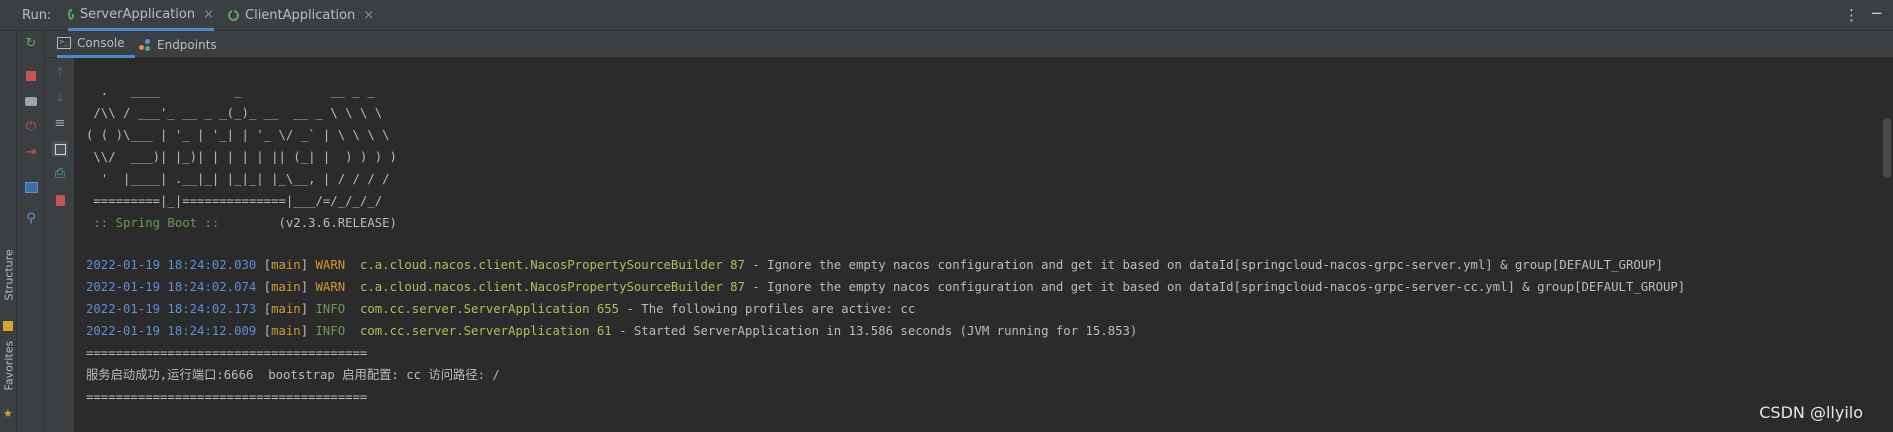 The width and height of the screenshot is (1893, 432). I want to click on stop-icon, so click(31, 76).